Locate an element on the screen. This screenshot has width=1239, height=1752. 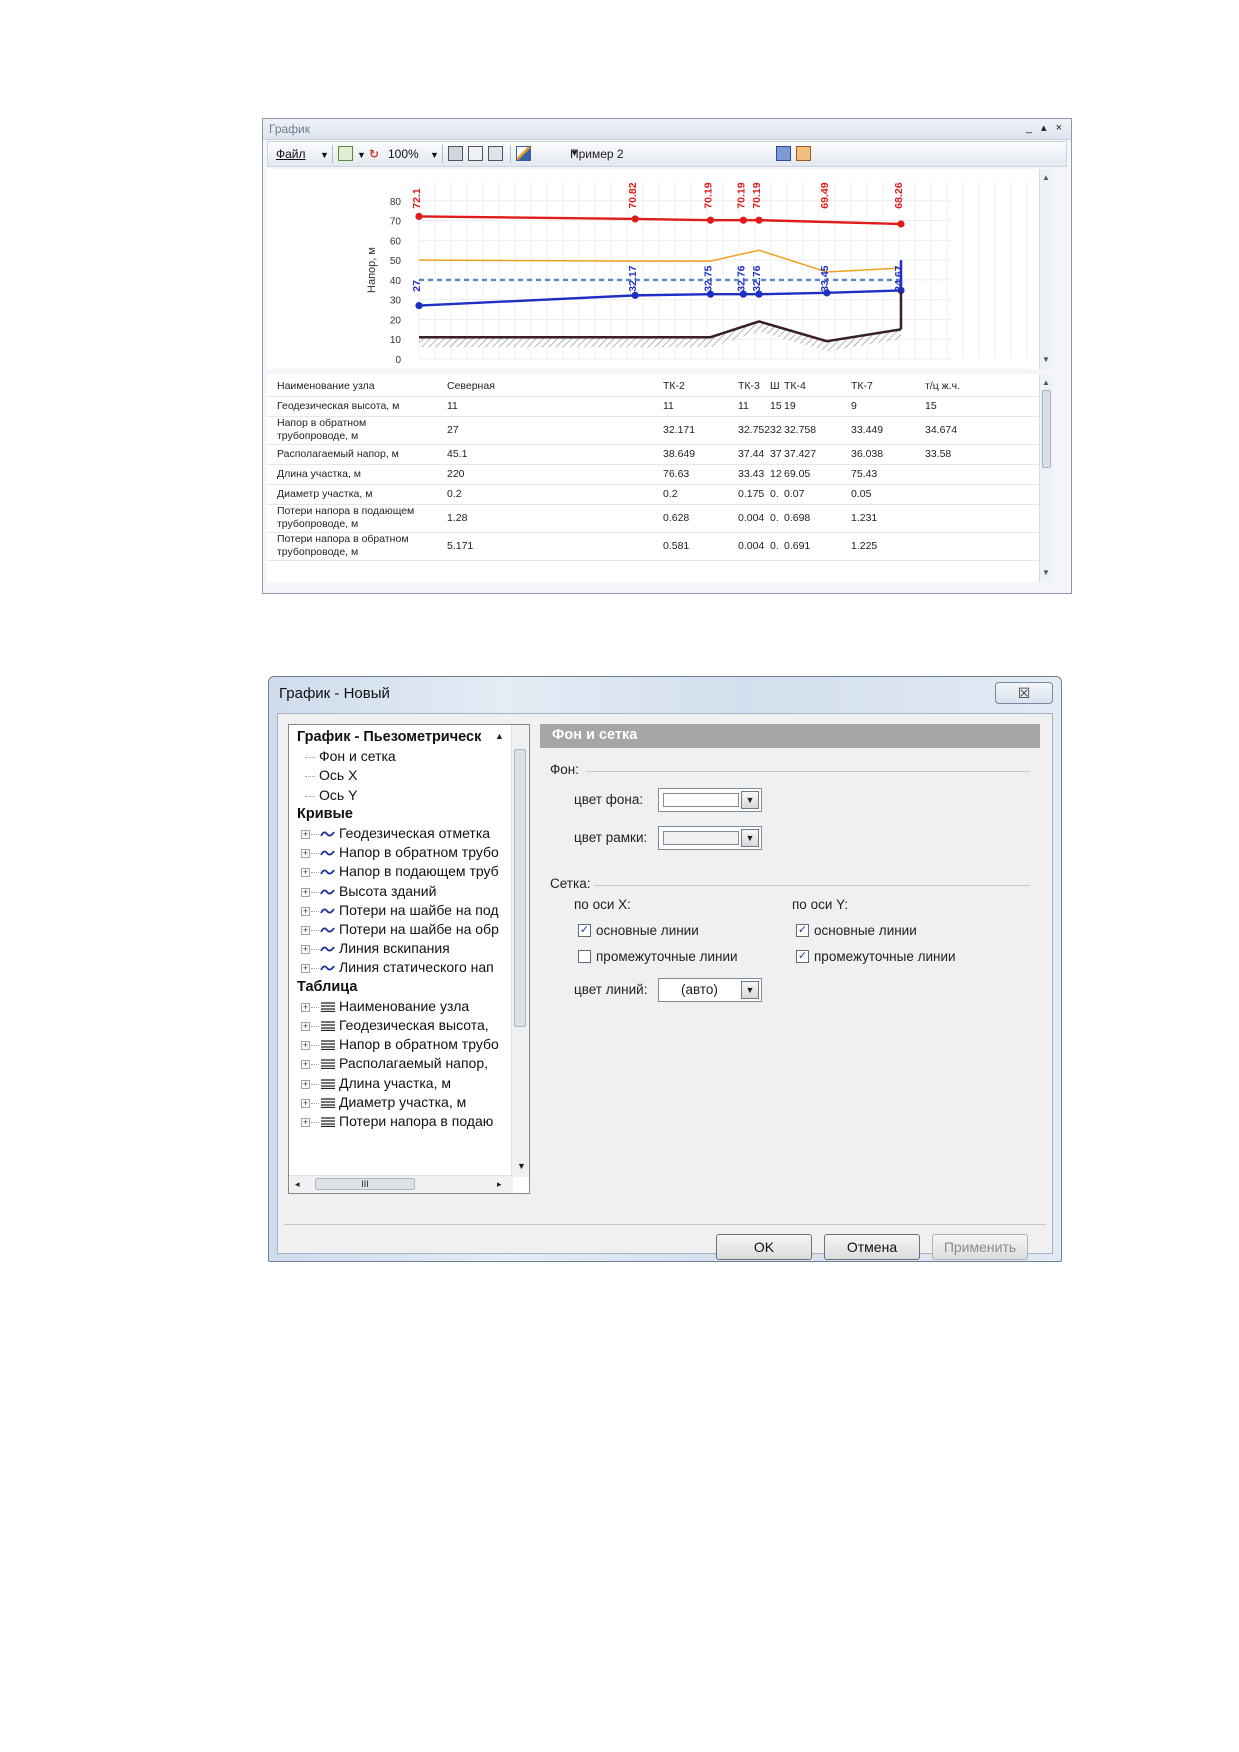
table-scroll-thumb is located at coordinates (1046, 429).